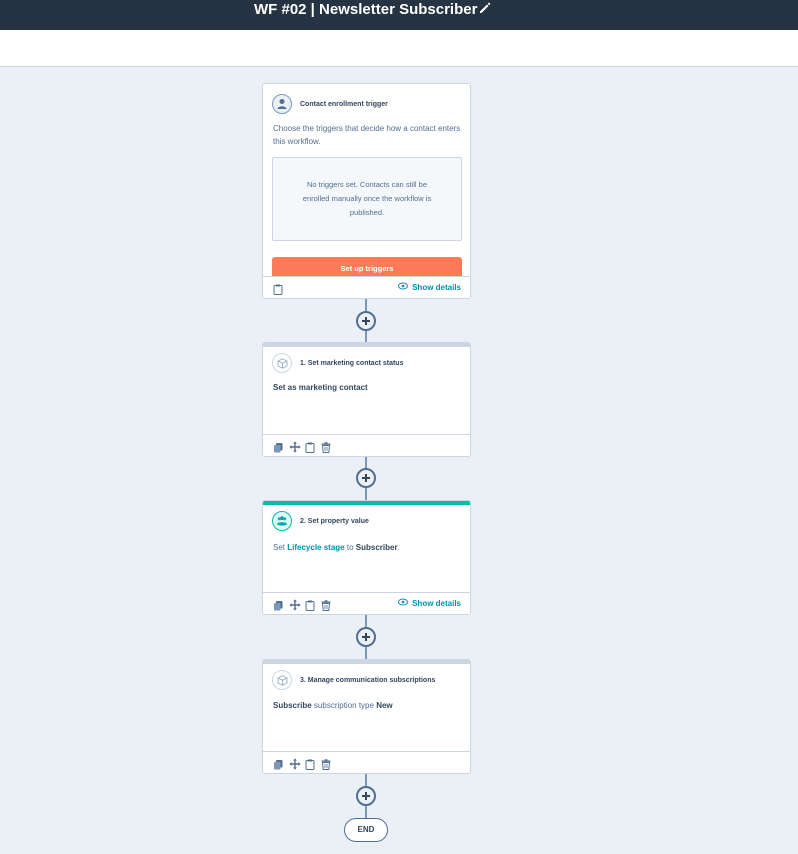 This screenshot has height=854, width=798. What do you see at coordinates (367, 267) in the screenshot?
I see `set-up-triggers-button: Set up triggers` at bounding box center [367, 267].